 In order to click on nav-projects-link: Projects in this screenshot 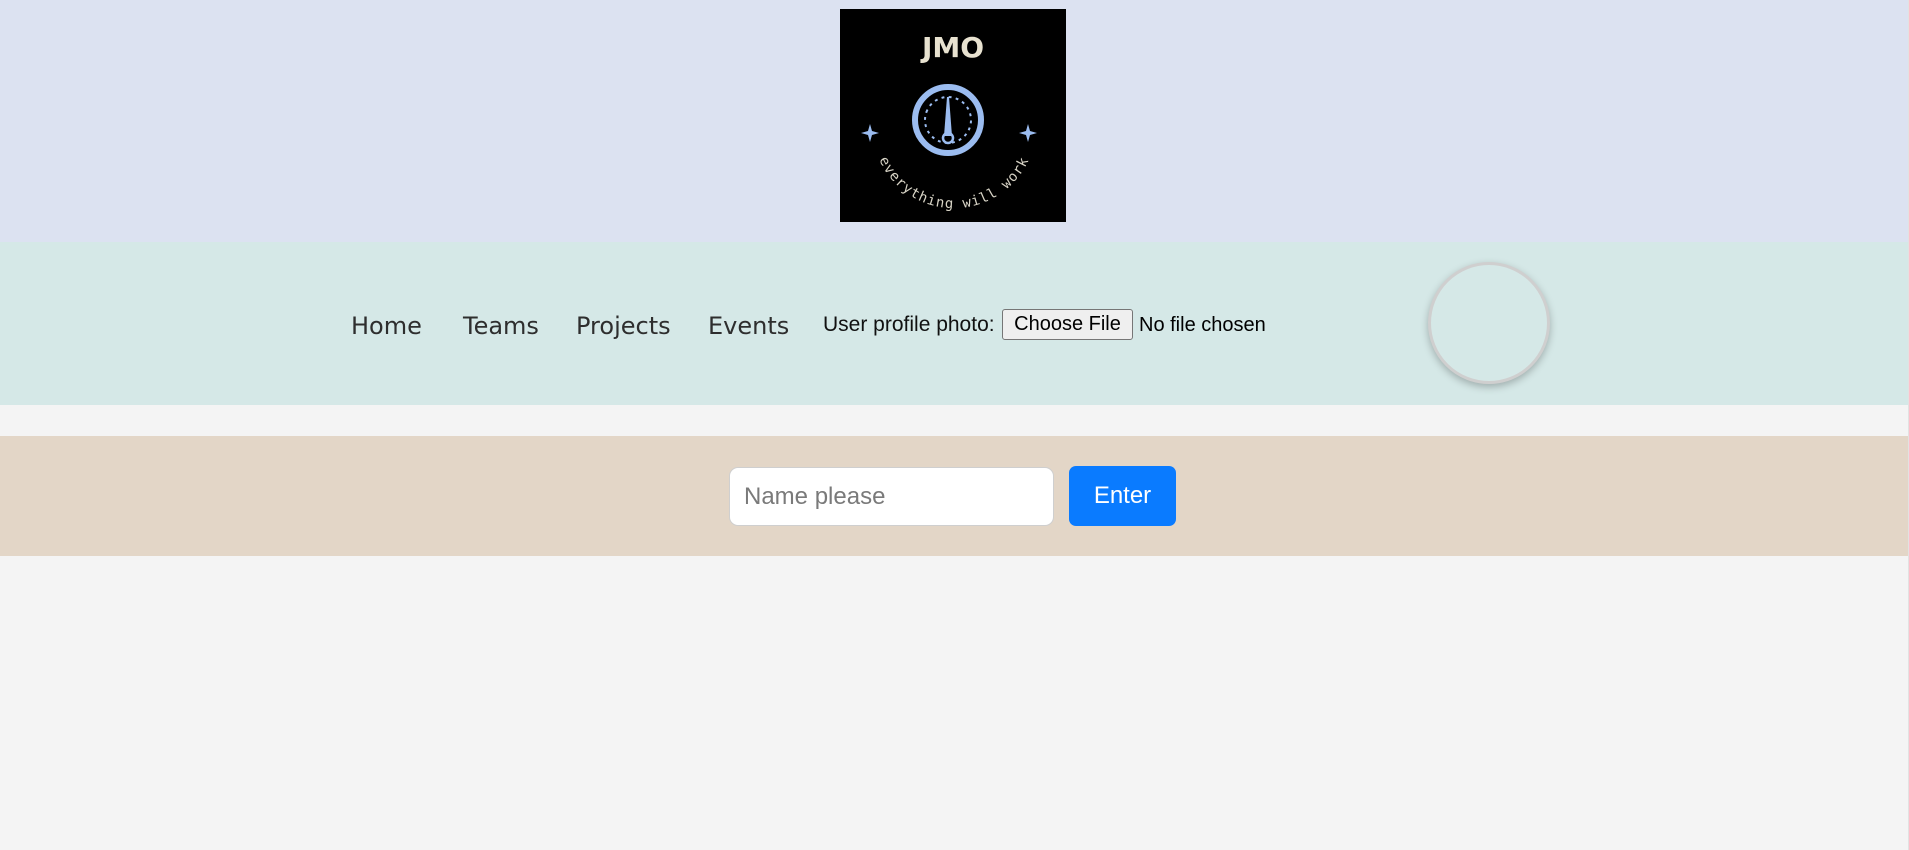, I will do `click(623, 326)`.